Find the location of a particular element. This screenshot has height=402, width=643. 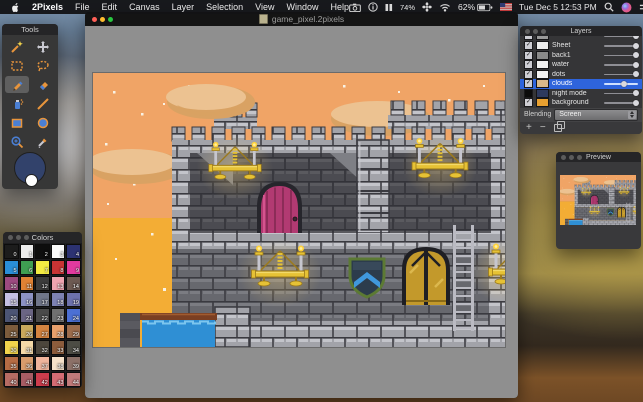

tool-rect-shape is located at coordinates (17, 122).